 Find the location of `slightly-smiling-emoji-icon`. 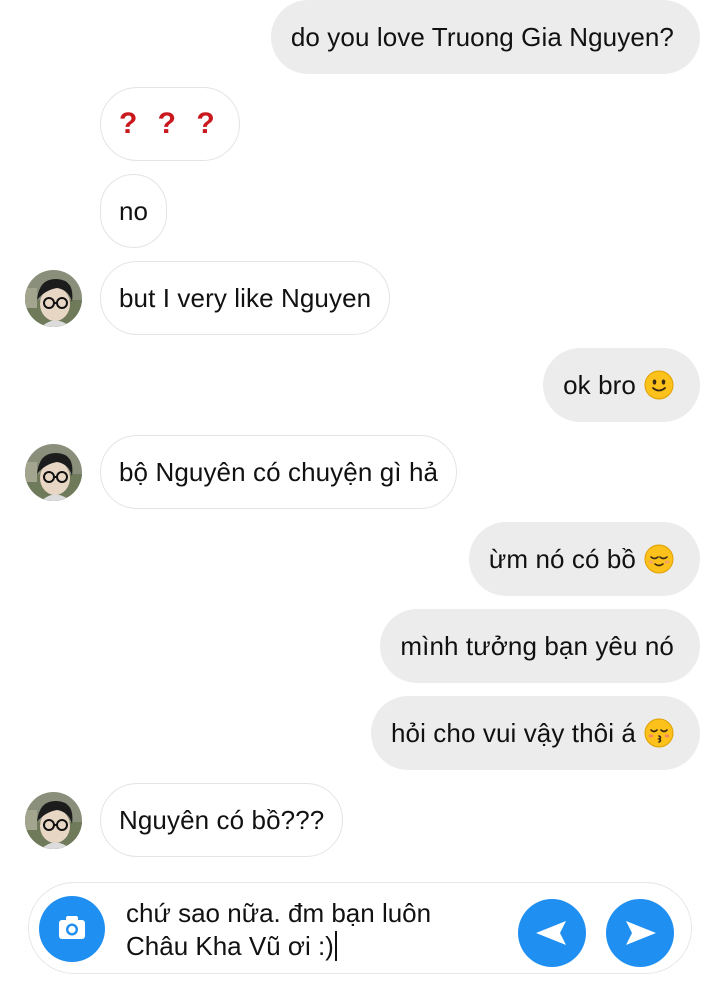

slightly-smiling-emoji-icon is located at coordinates (659, 385).